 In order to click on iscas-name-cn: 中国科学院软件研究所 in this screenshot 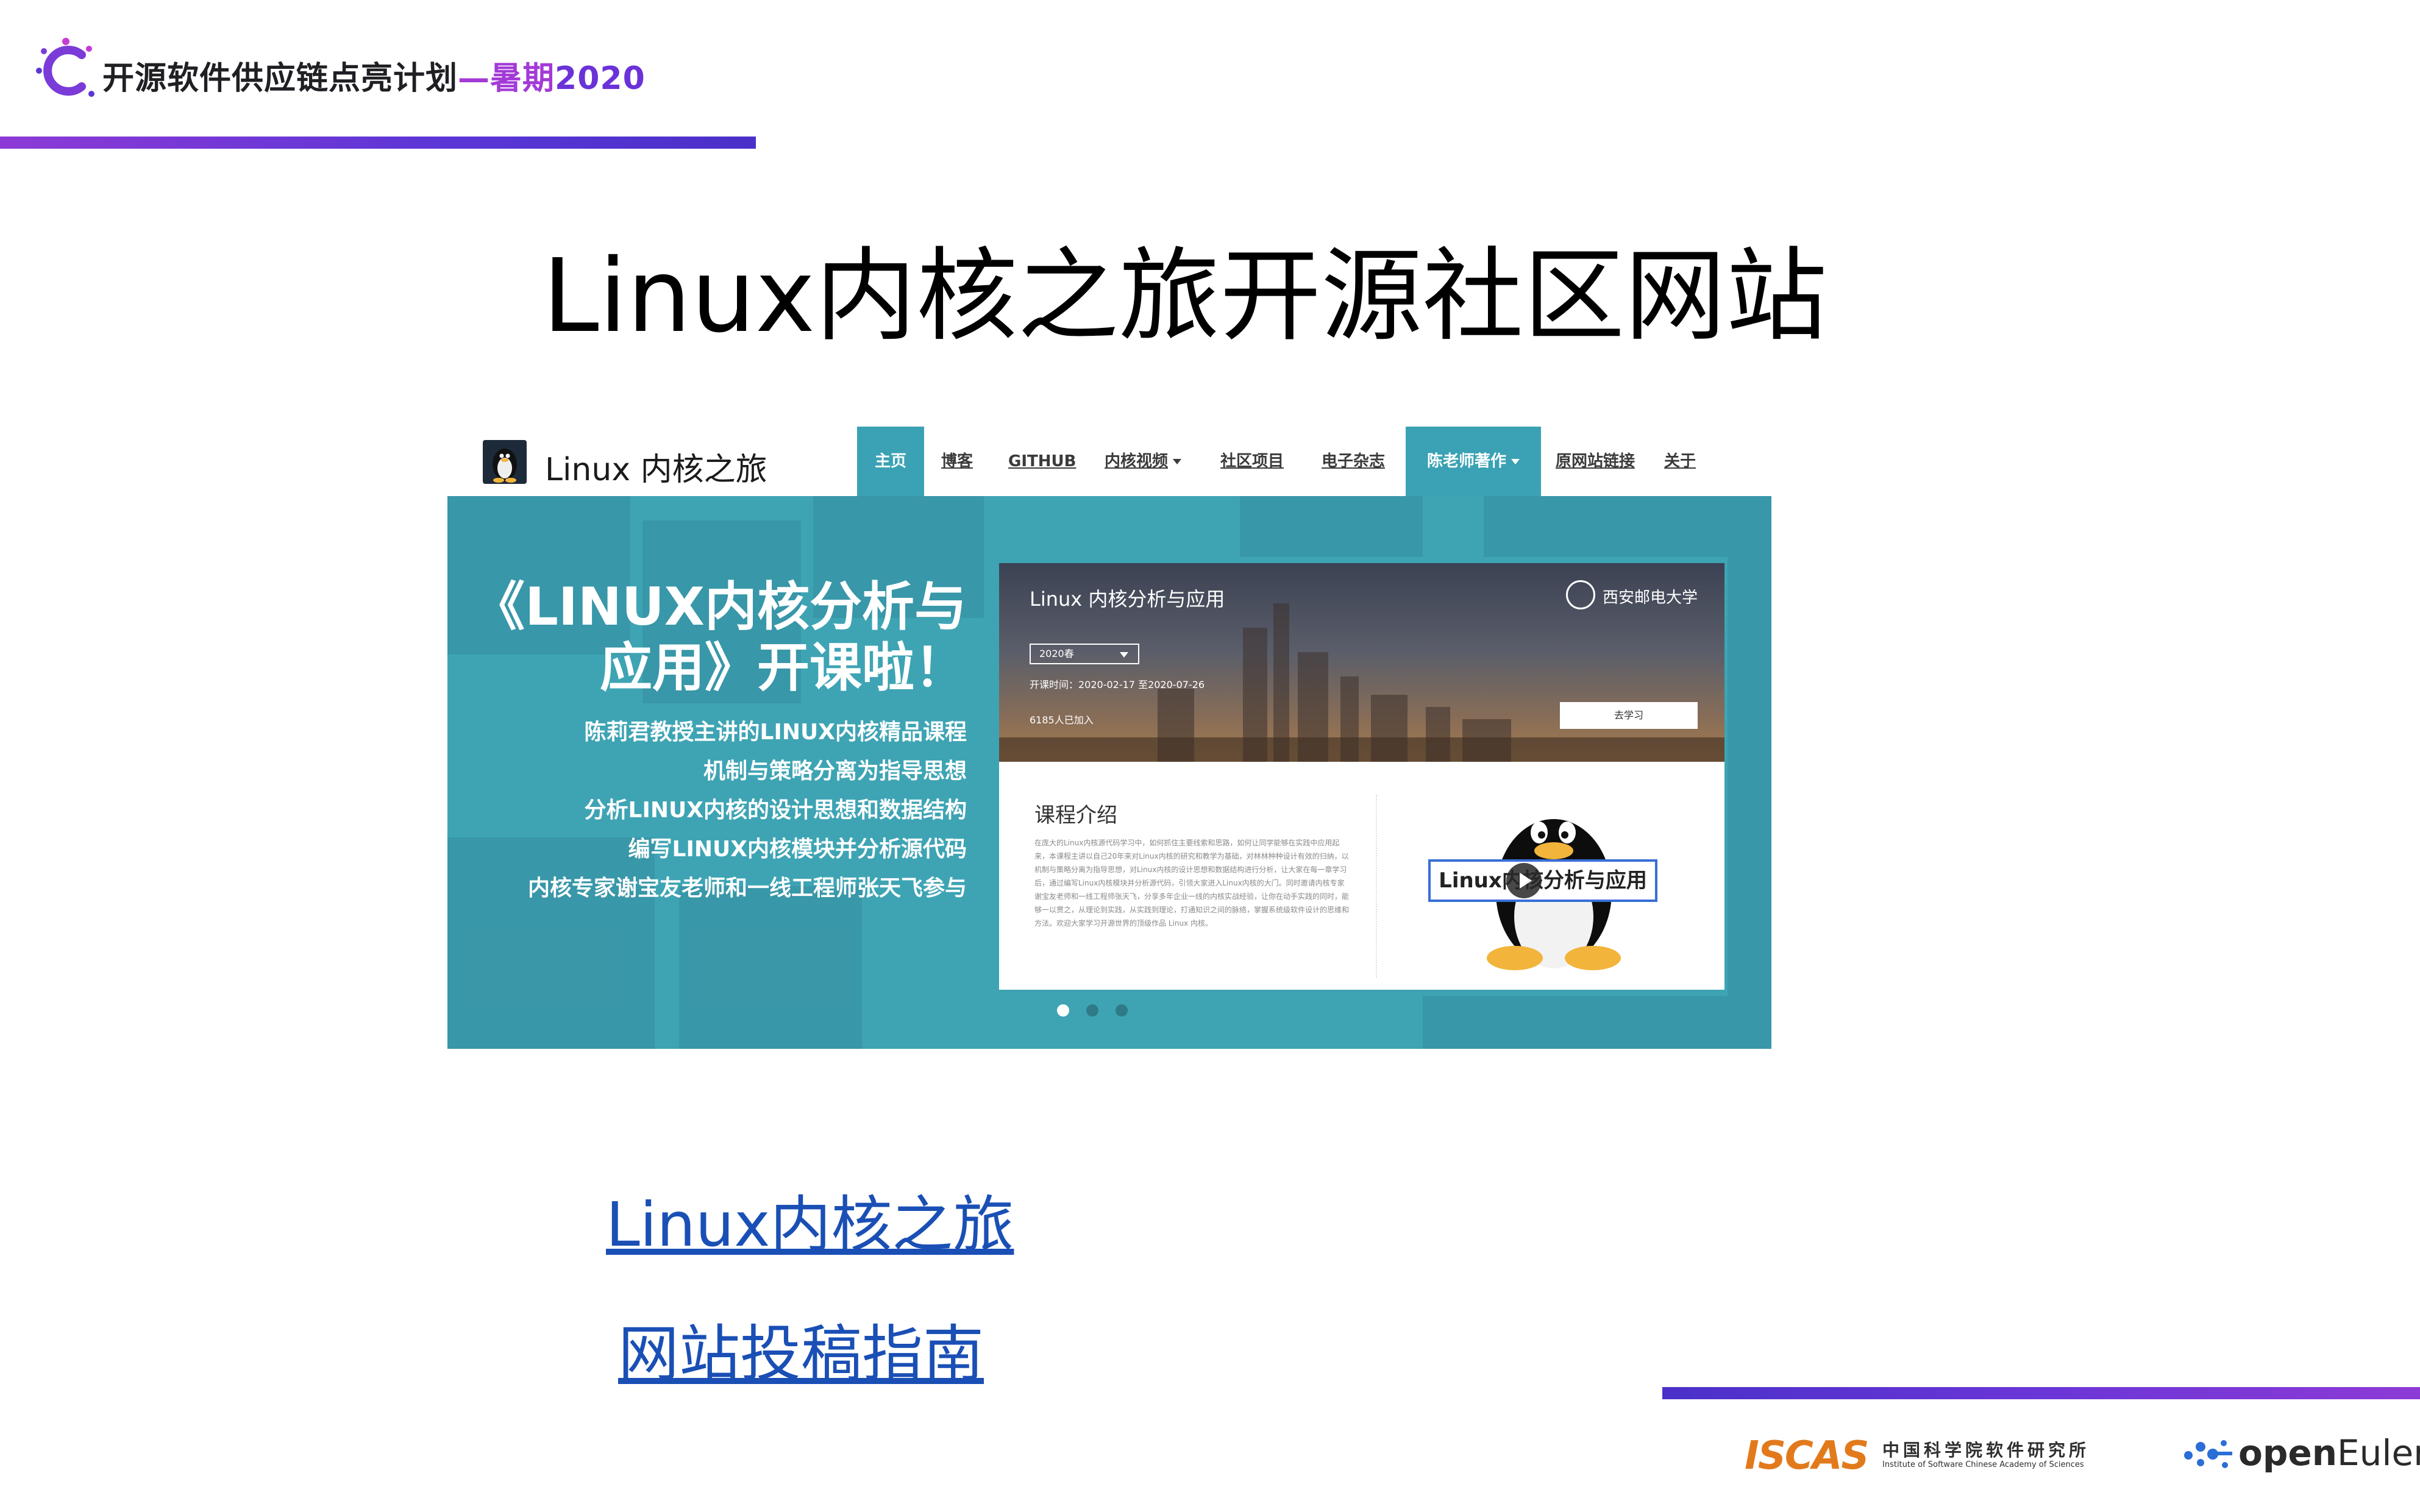, I will do `click(1986, 1450)`.